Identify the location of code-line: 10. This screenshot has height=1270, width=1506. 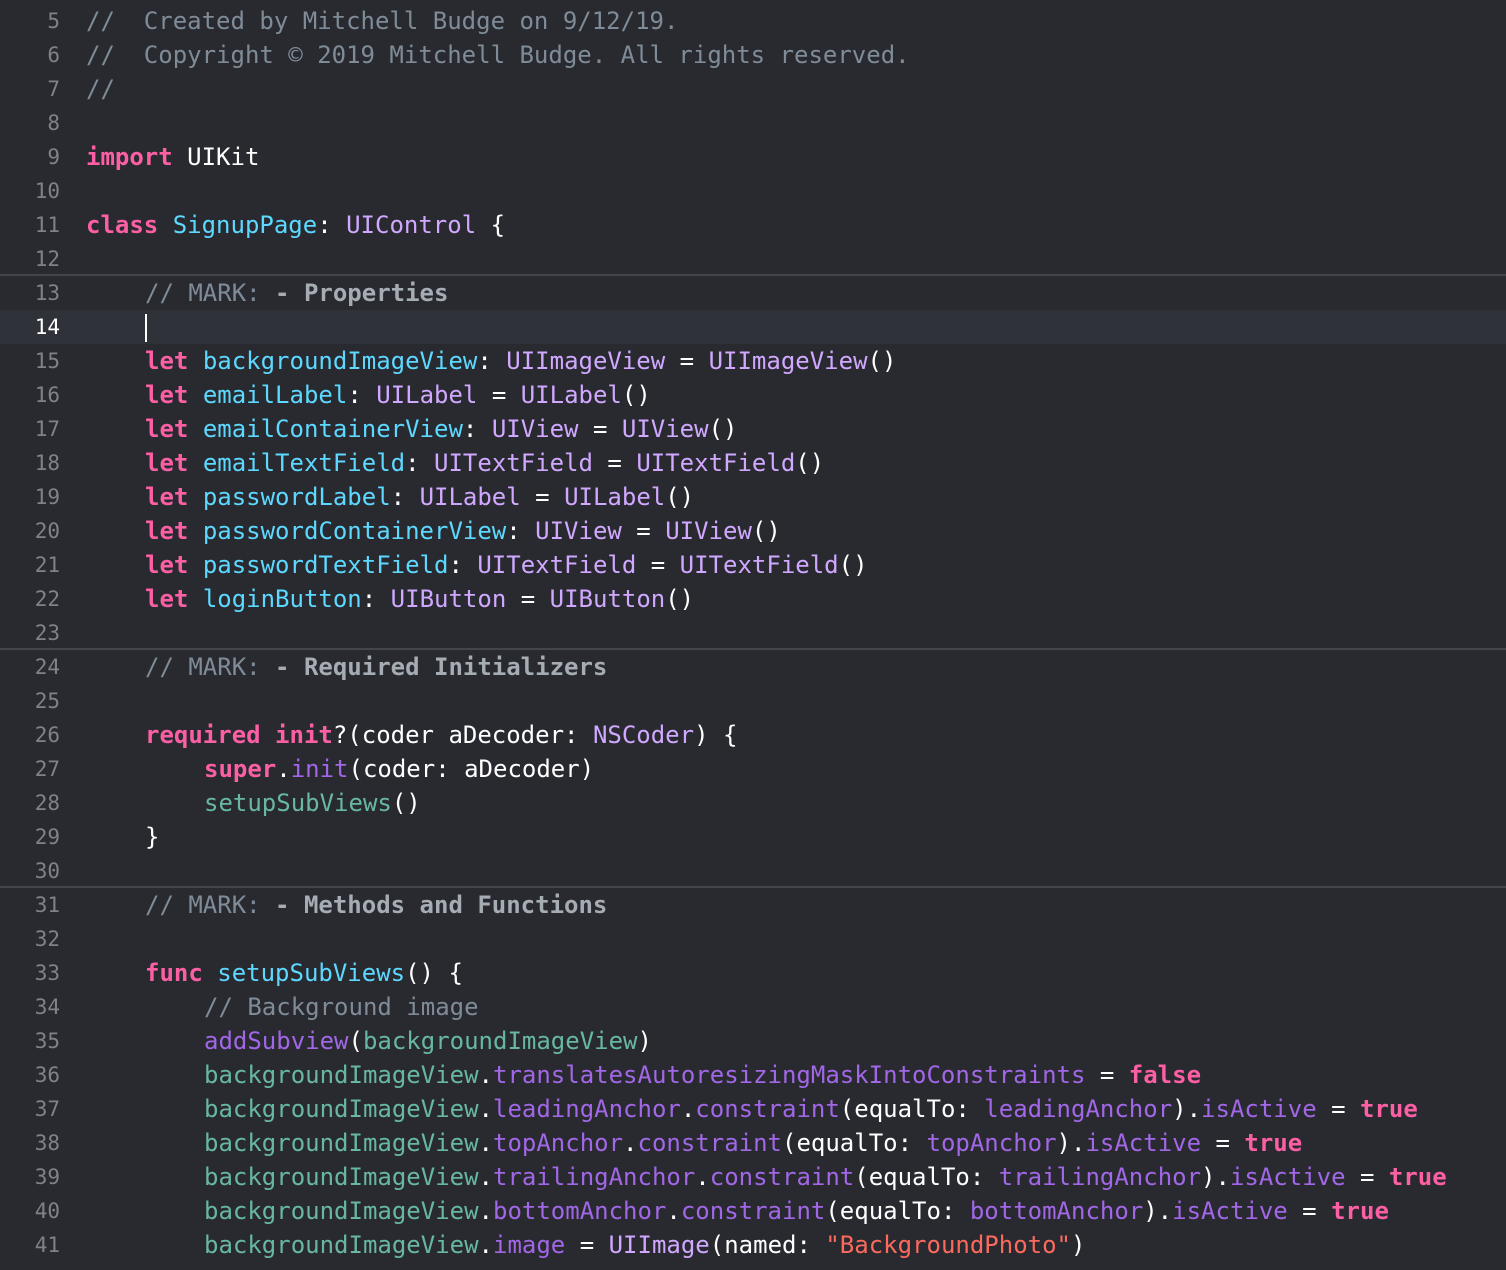
(753, 191).